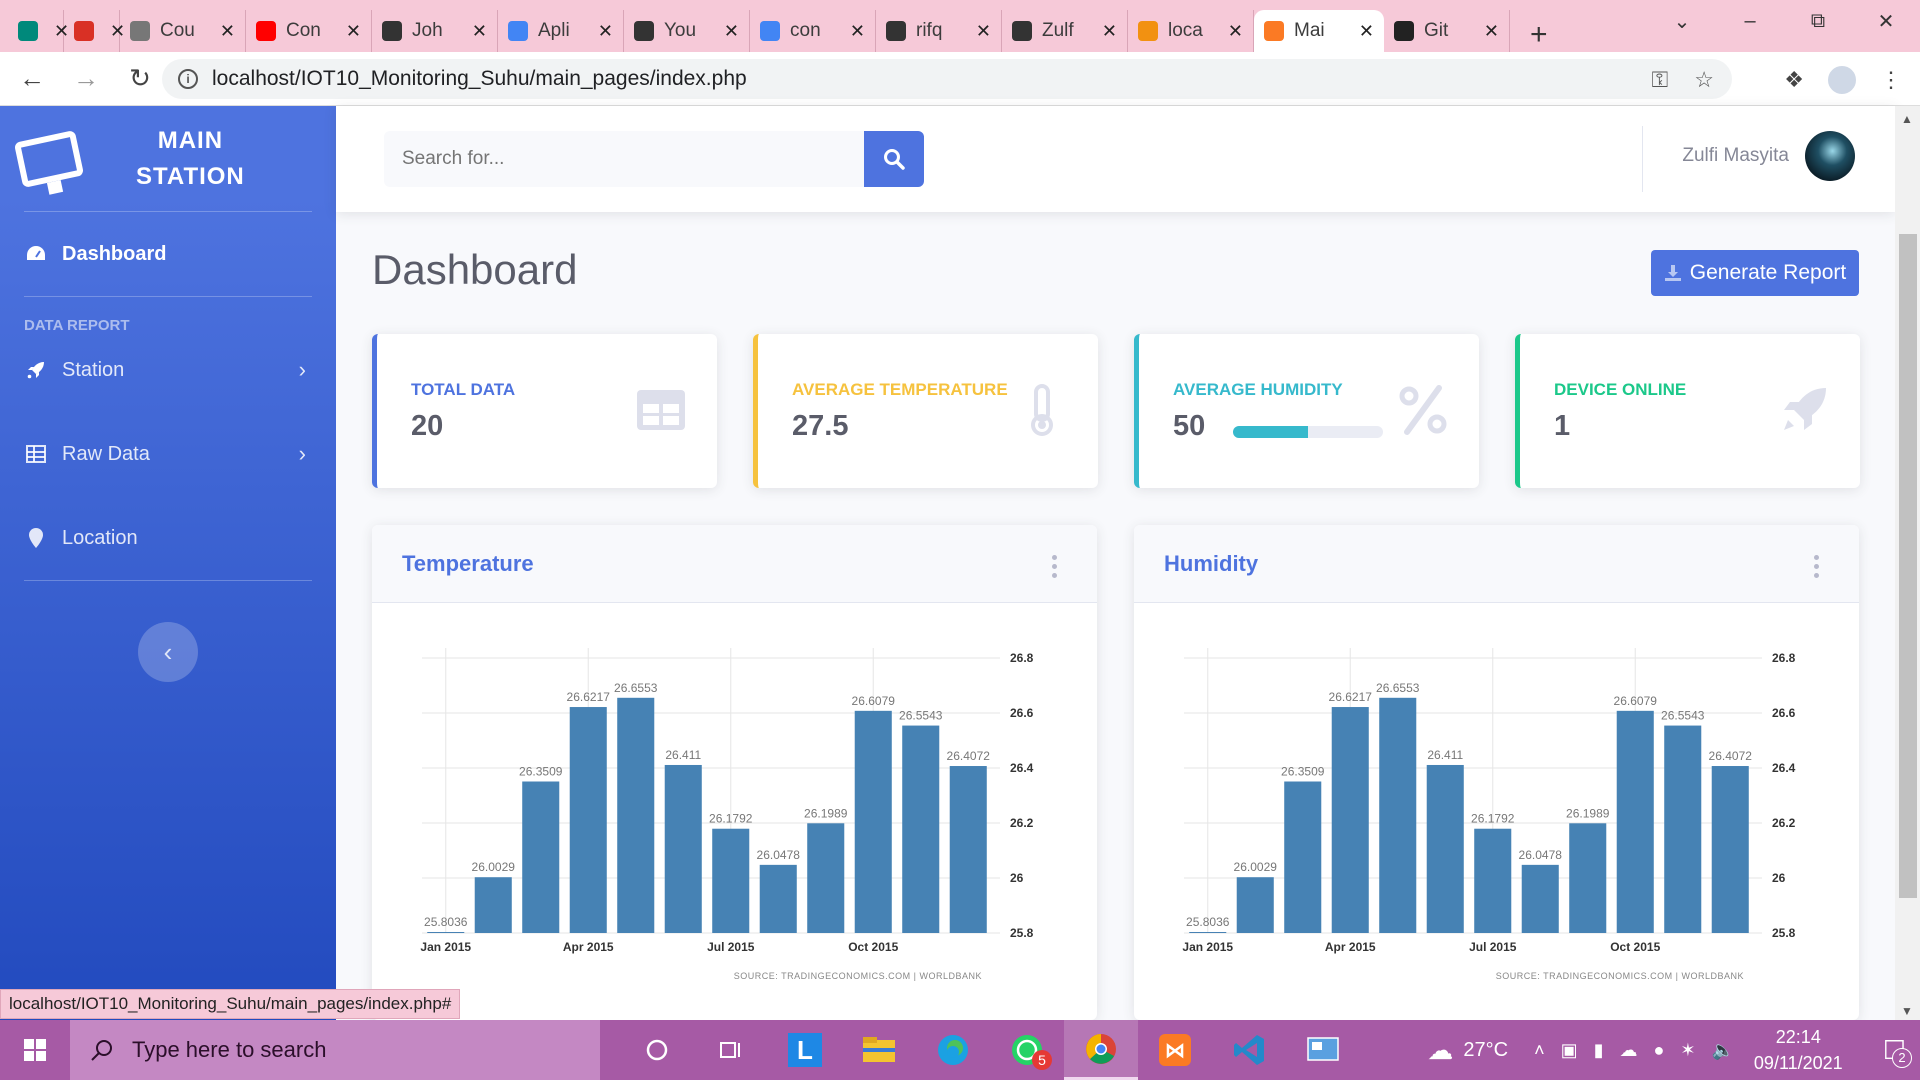 This screenshot has width=1920, height=1080. What do you see at coordinates (1842, 80) in the screenshot?
I see `profile-avatar` at bounding box center [1842, 80].